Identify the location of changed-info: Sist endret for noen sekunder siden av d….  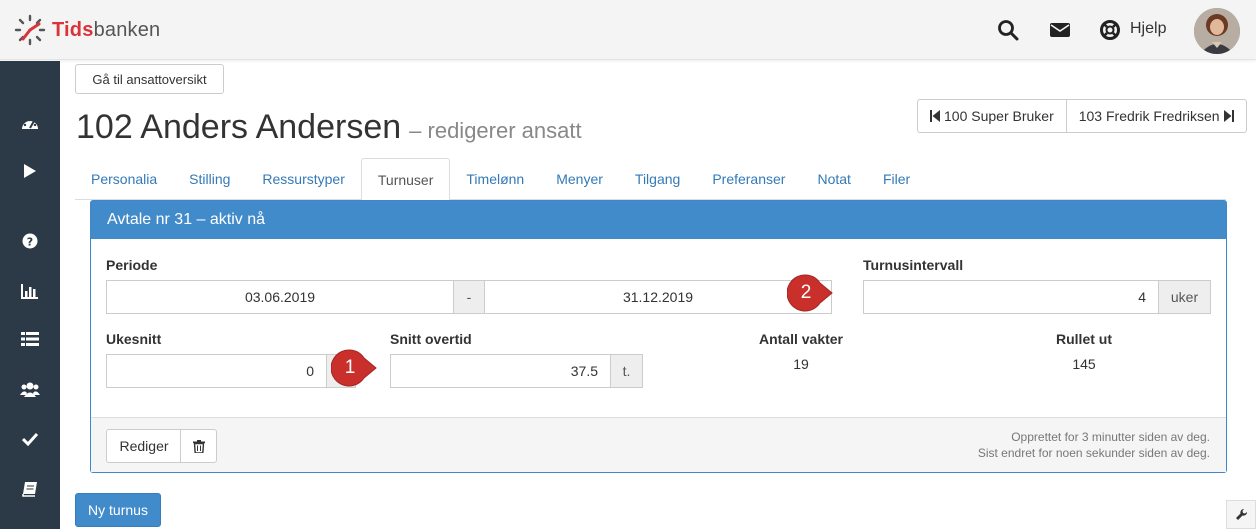
(1093, 453).